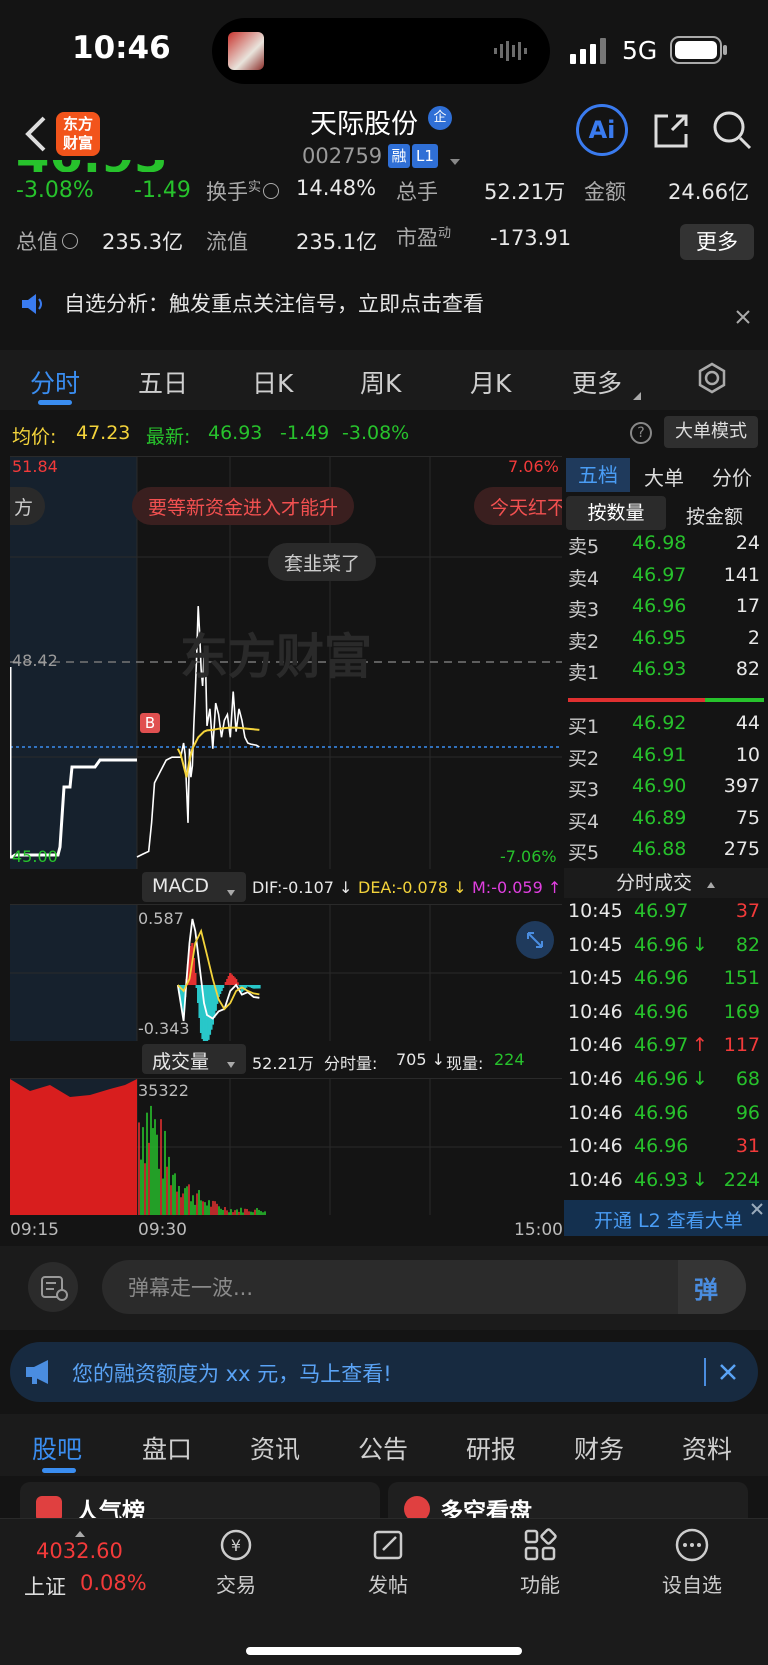 Image resolution: width=768 pixels, height=1665 pixels. Describe the element at coordinates (728, 1372) in the screenshot. I see `promo-close-icon` at that location.